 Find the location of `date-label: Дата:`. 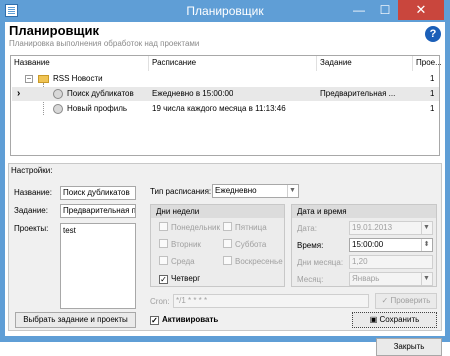

date-label: Дата: is located at coordinates (307, 228).